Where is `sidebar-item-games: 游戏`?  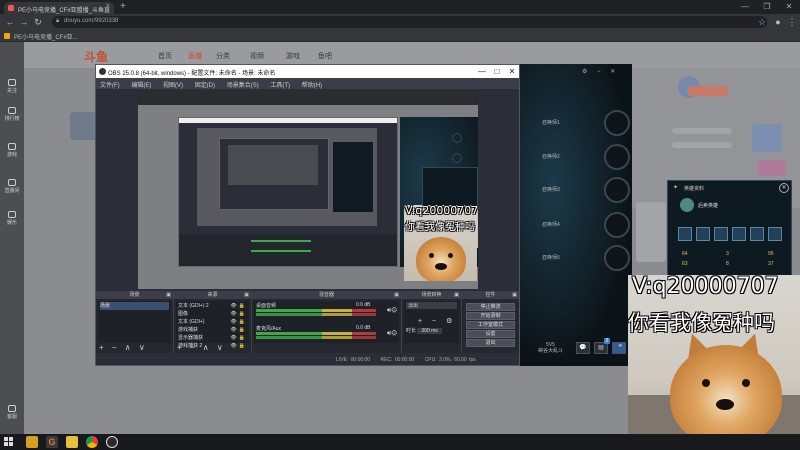
sidebar-item-games: 游戏 is located at coordinates (12, 151).